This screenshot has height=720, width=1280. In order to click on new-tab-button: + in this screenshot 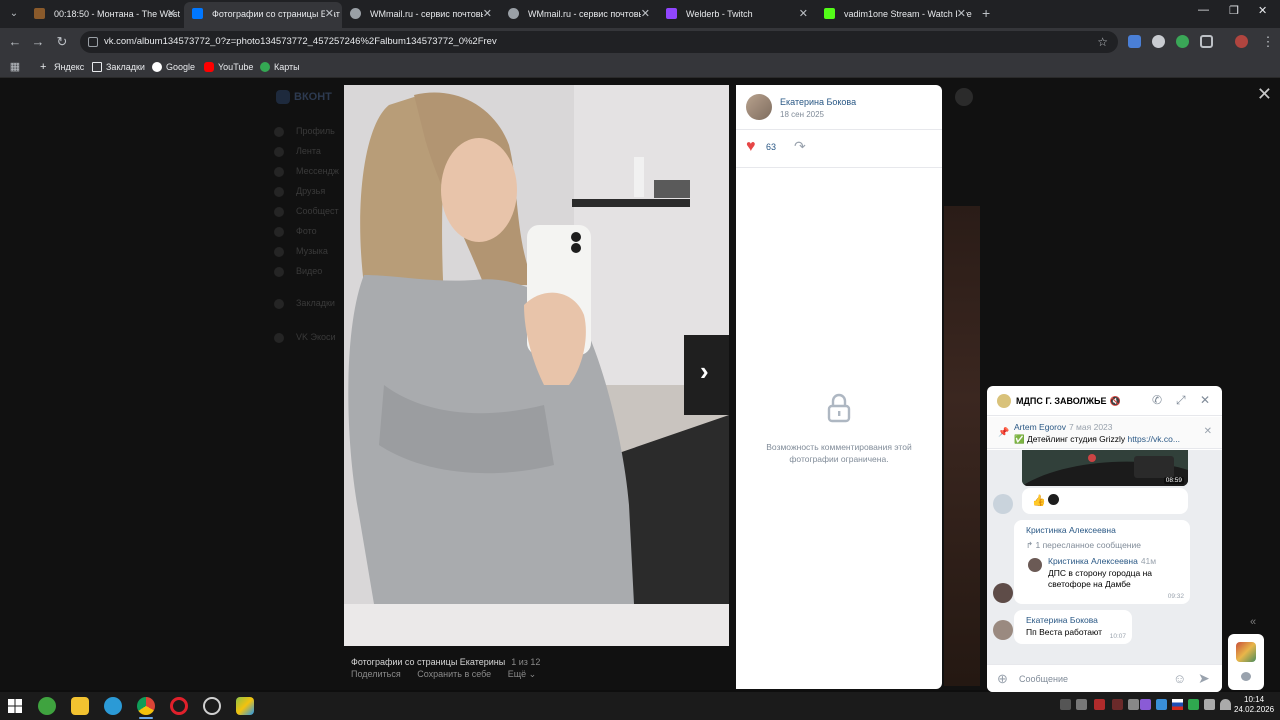, I will do `click(986, 13)`.